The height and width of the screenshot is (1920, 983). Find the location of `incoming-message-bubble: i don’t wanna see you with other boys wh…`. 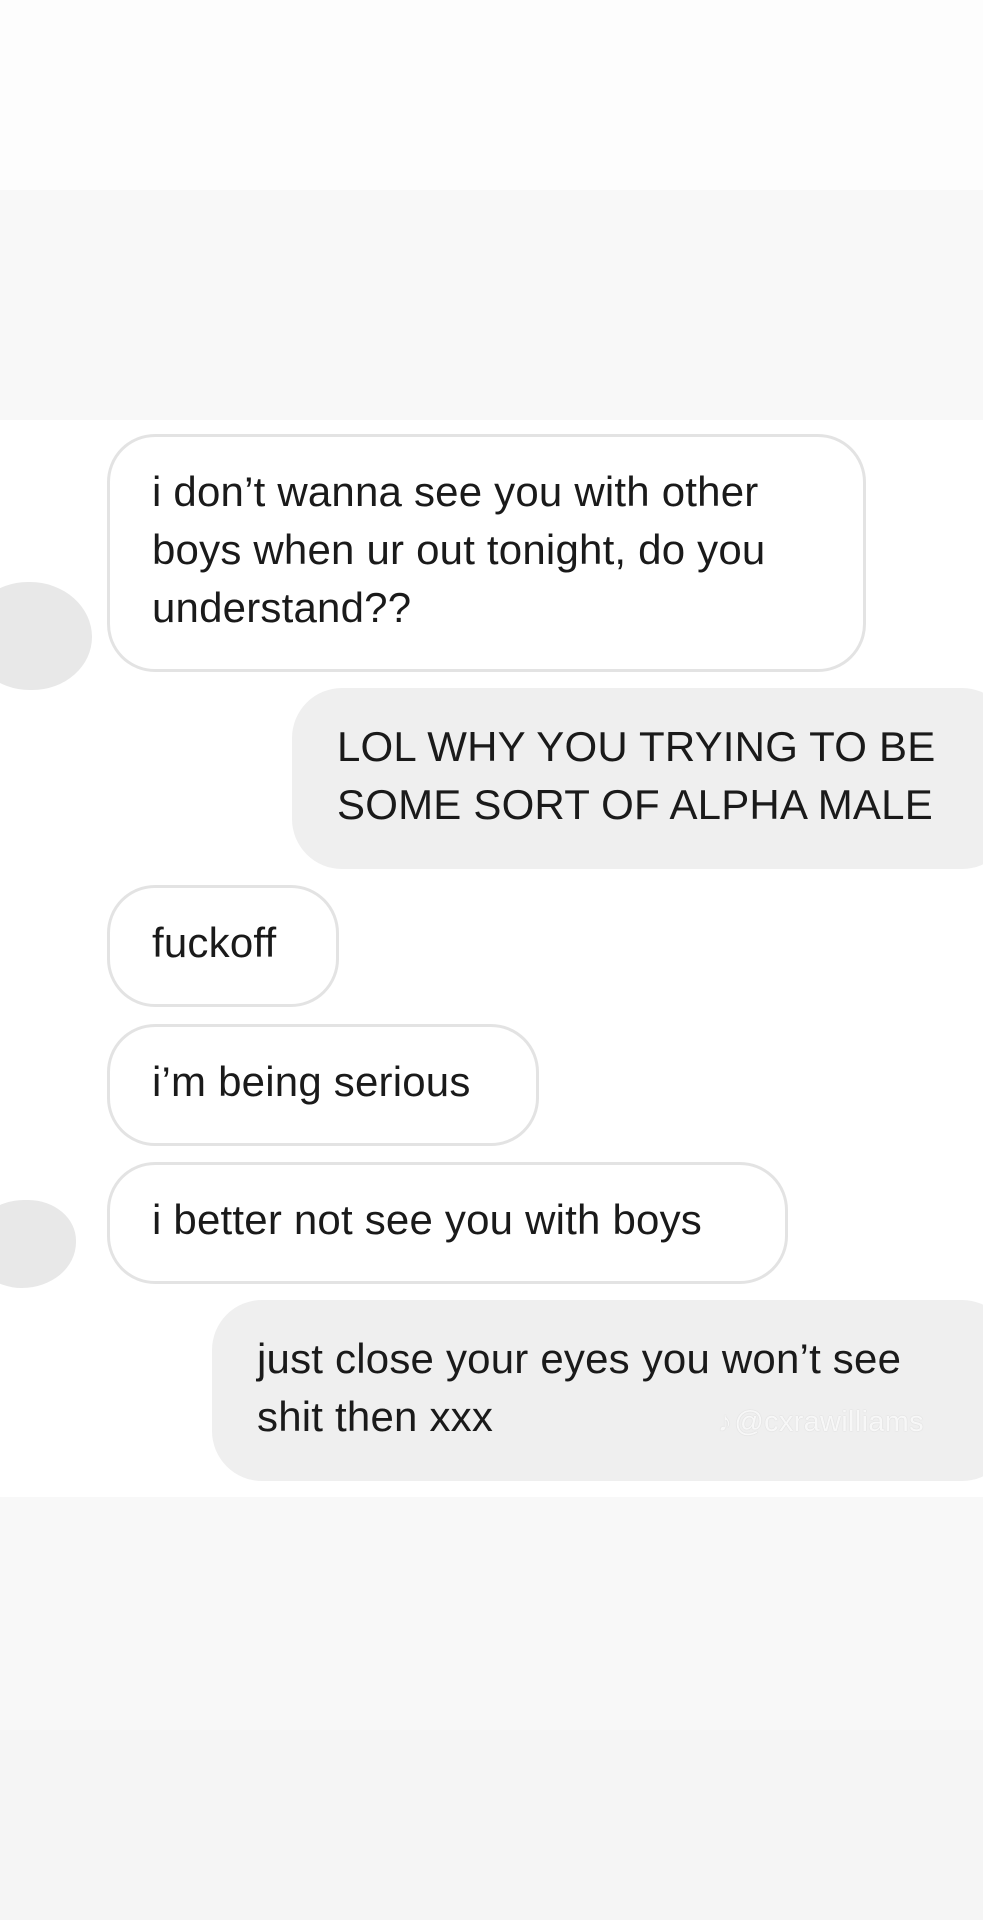

incoming-message-bubble: i don’t wanna see you with other boys wh… is located at coordinates (486, 553).